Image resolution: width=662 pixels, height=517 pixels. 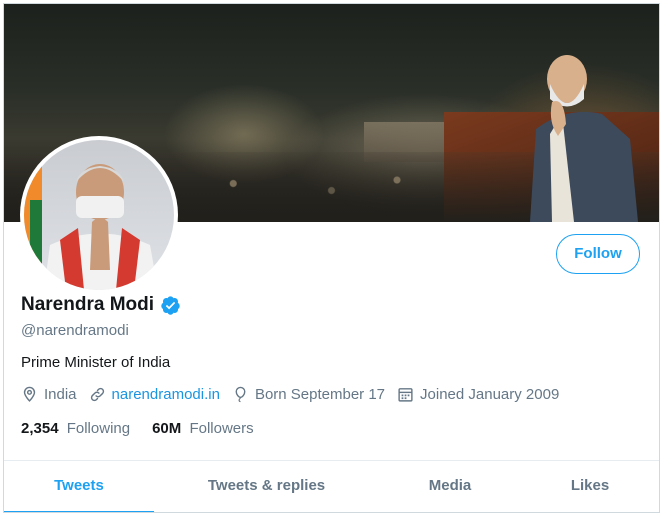 I want to click on followers-label: Followers, so click(x=221, y=428).